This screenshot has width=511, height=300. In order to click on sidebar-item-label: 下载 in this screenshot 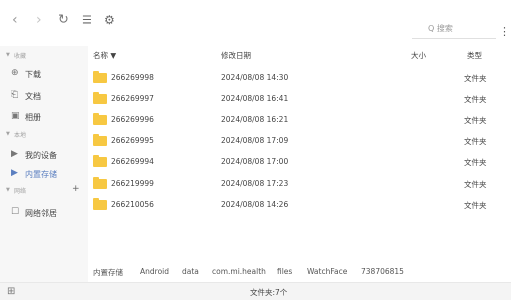, I will do `click(33, 74)`.